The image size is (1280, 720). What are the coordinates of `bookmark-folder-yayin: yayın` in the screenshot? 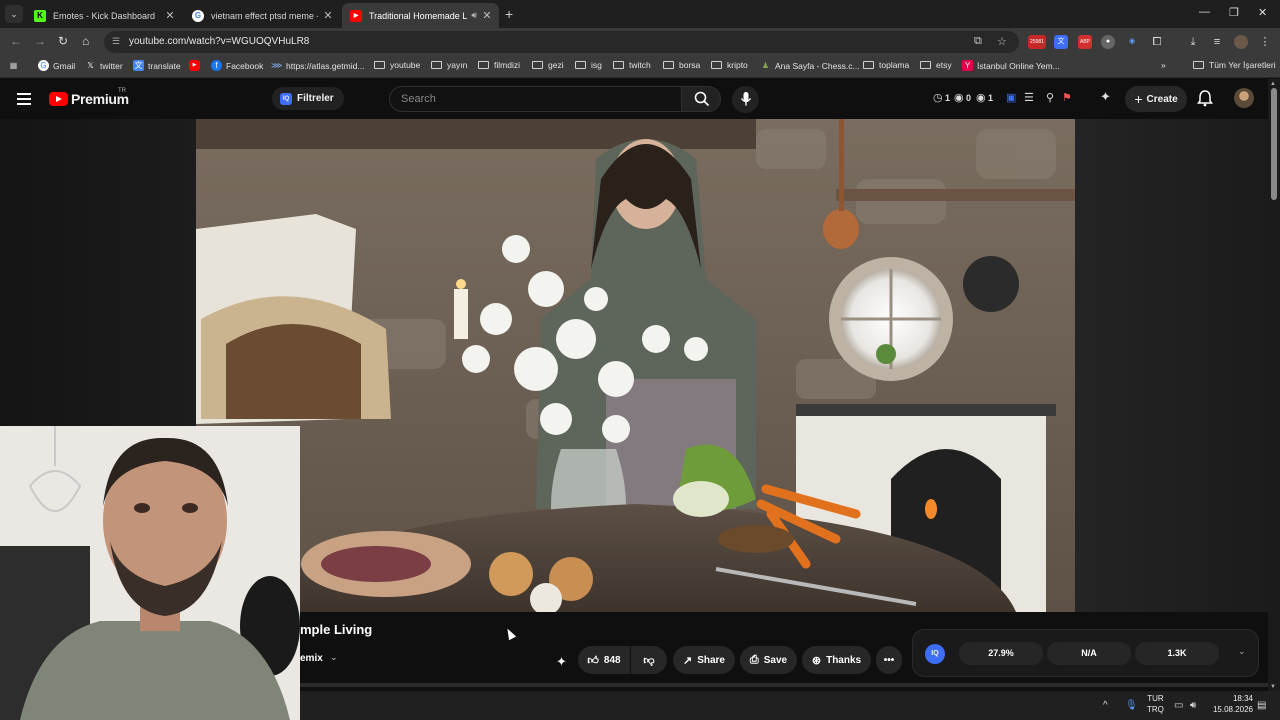 It's located at (449, 65).